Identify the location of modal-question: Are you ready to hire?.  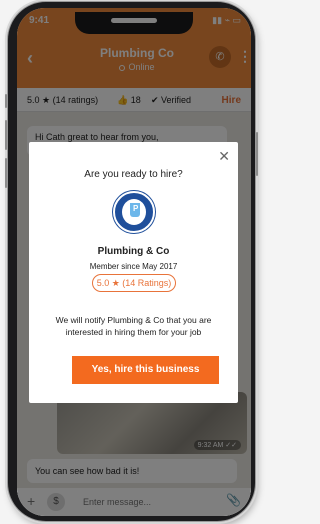
(133, 174).